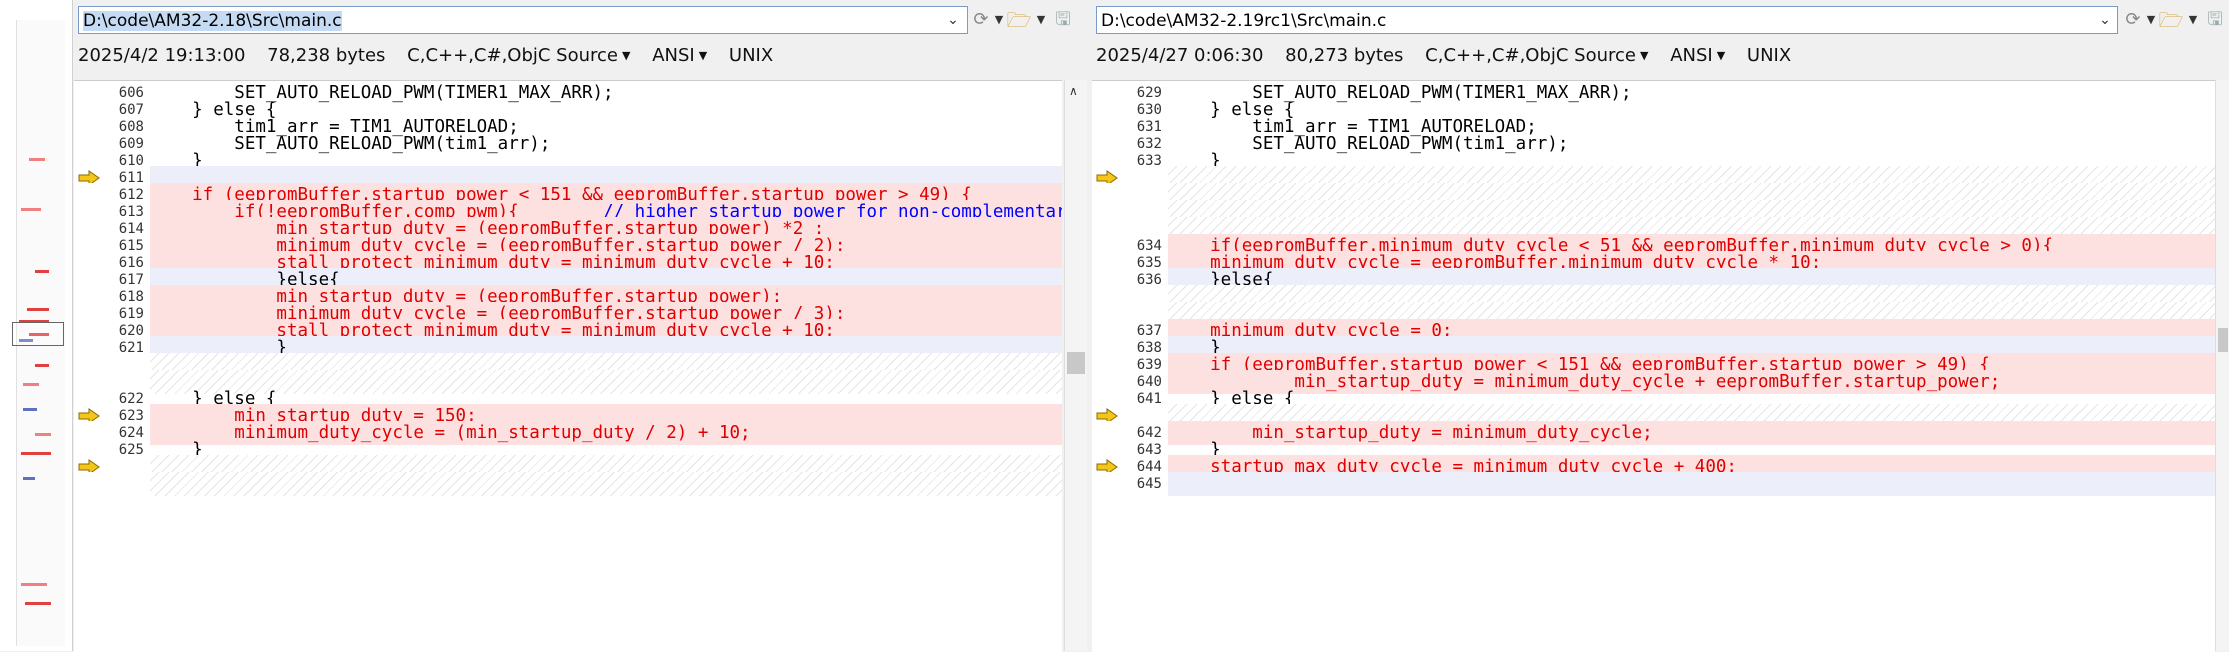 This screenshot has height=652, width=2229. I want to click on right-path-dropdown-icon: ⌄, so click(2105, 20).